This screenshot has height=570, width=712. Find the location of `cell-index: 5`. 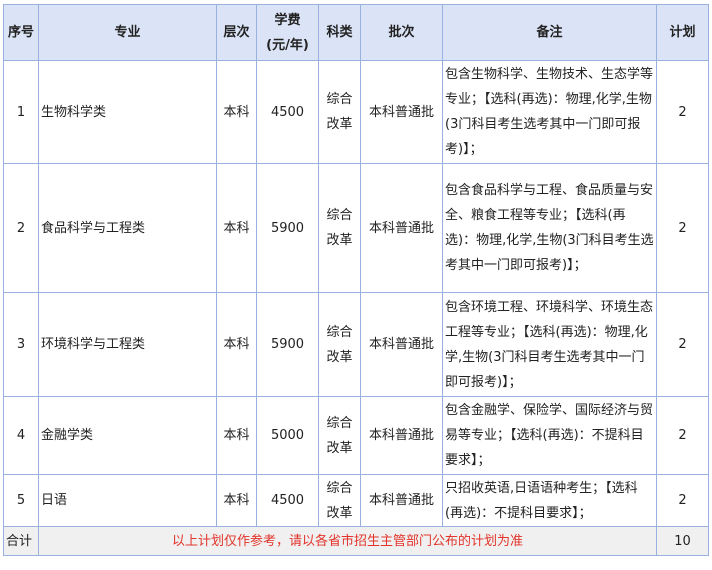

cell-index: 5 is located at coordinates (21, 500).